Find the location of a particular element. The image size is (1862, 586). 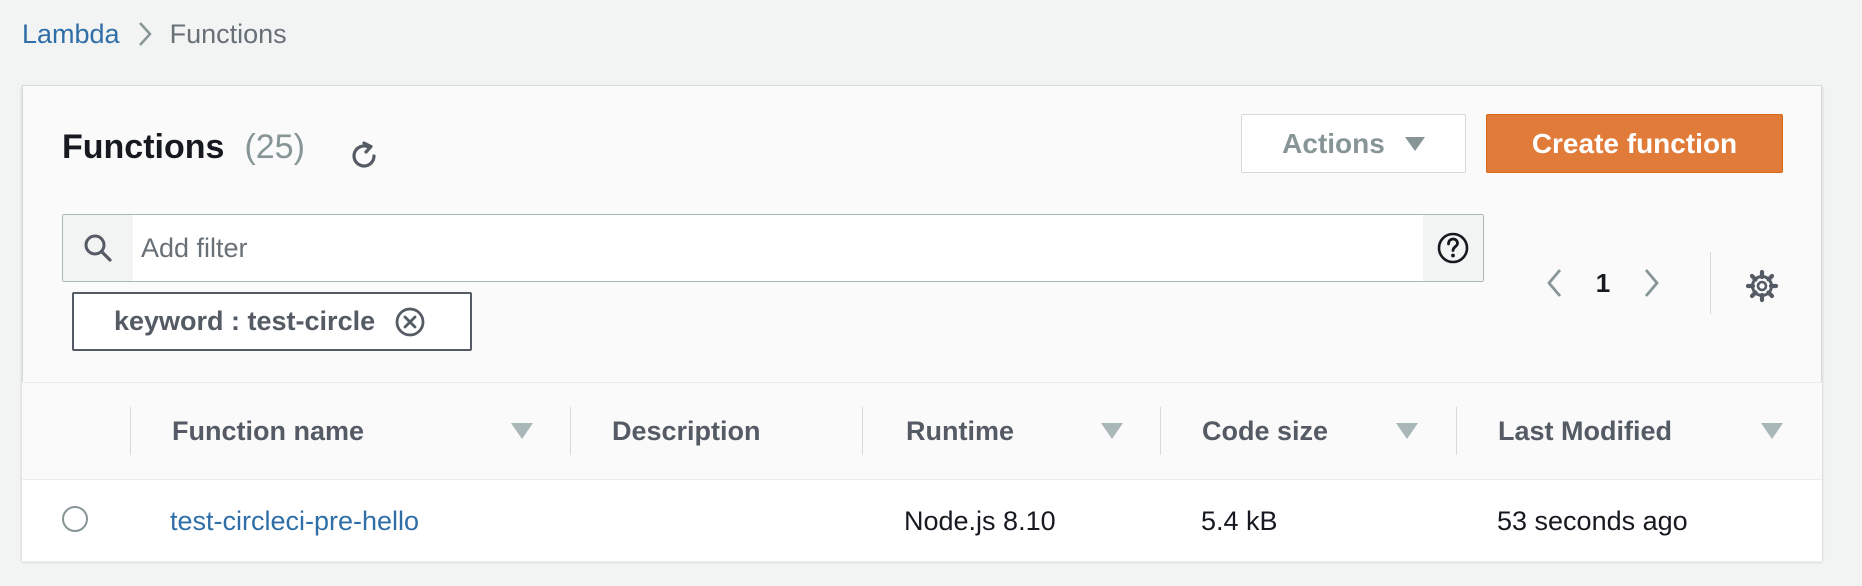

filter-bar is located at coordinates (773, 248).